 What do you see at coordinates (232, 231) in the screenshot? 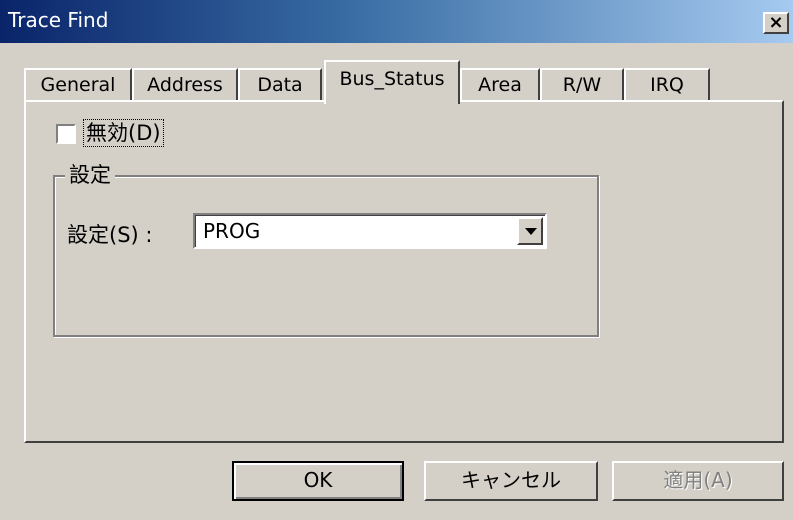
I see `setting-combobox-value: PROG` at bounding box center [232, 231].